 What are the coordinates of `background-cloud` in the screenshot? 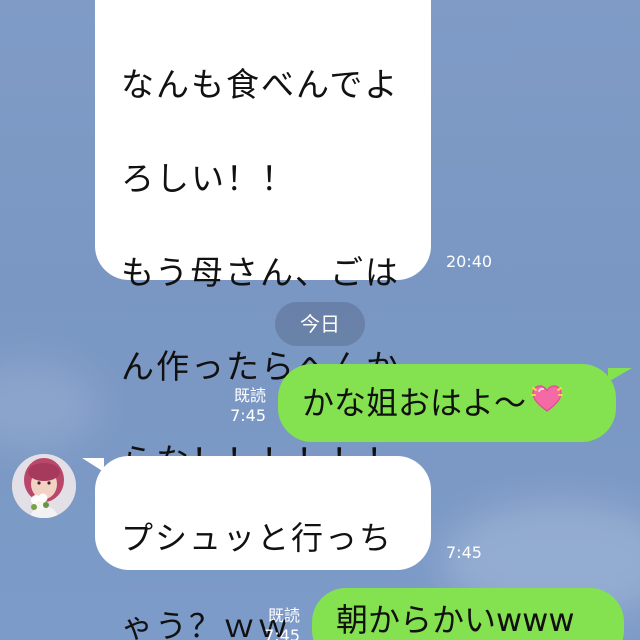 It's located at (50, 405).